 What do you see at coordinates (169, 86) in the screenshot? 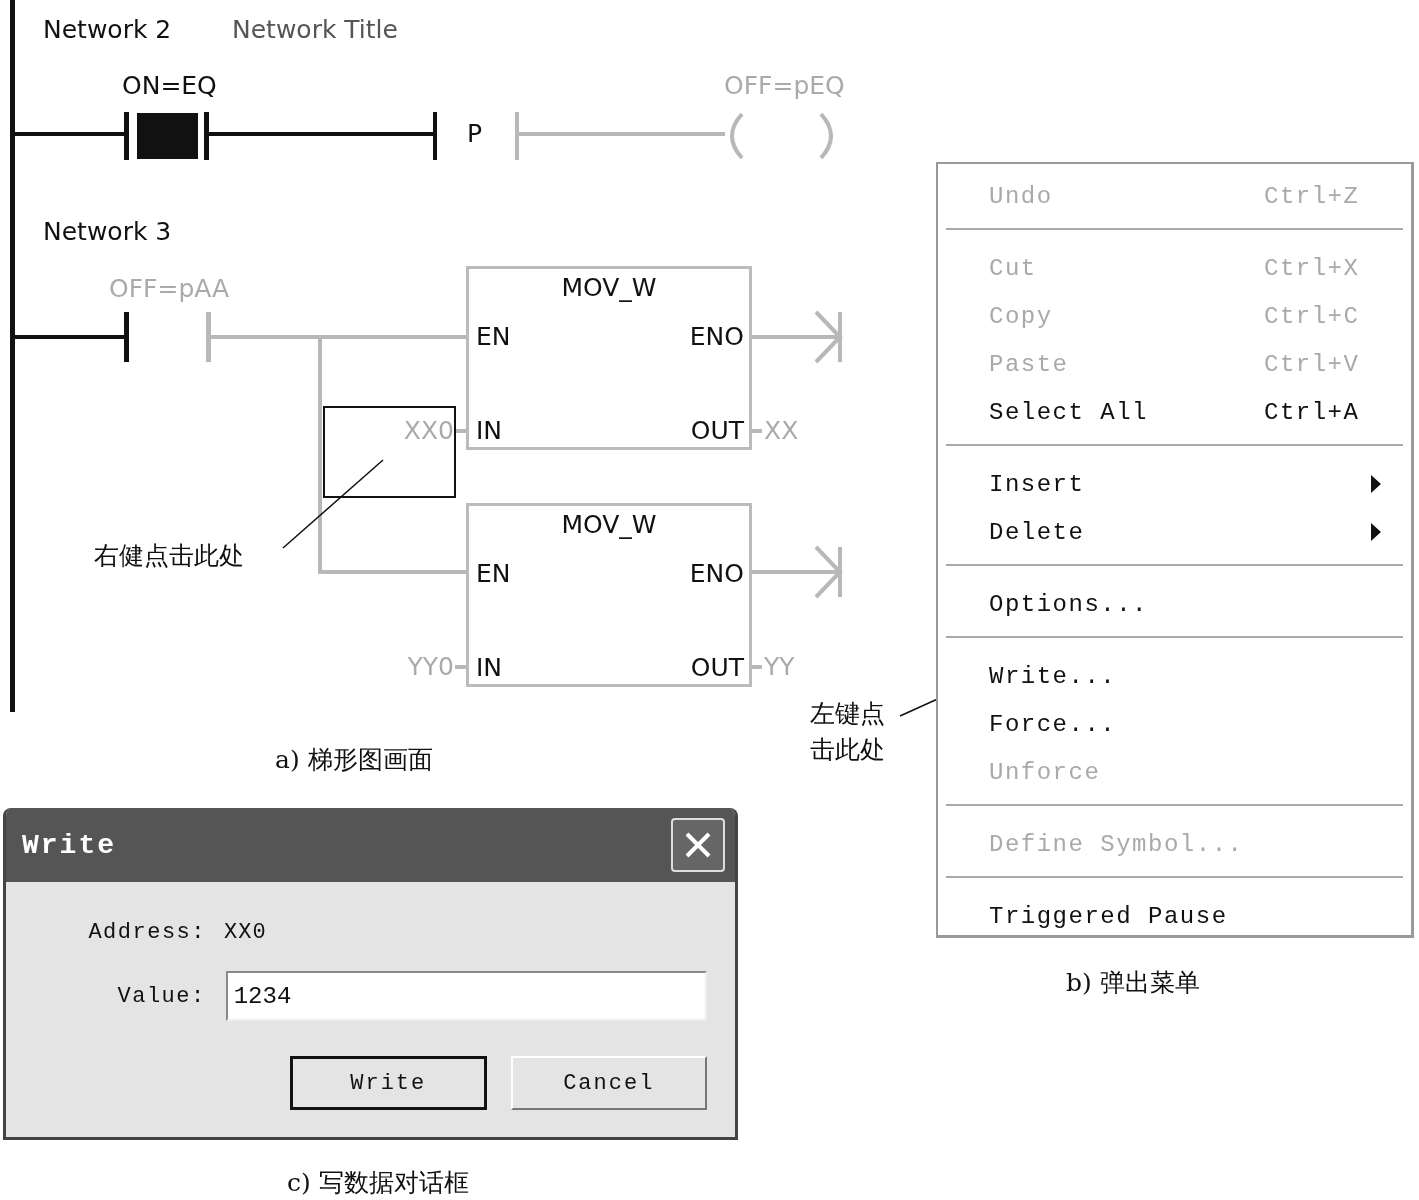
I see `contact-label: ON=EQ` at bounding box center [169, 86].